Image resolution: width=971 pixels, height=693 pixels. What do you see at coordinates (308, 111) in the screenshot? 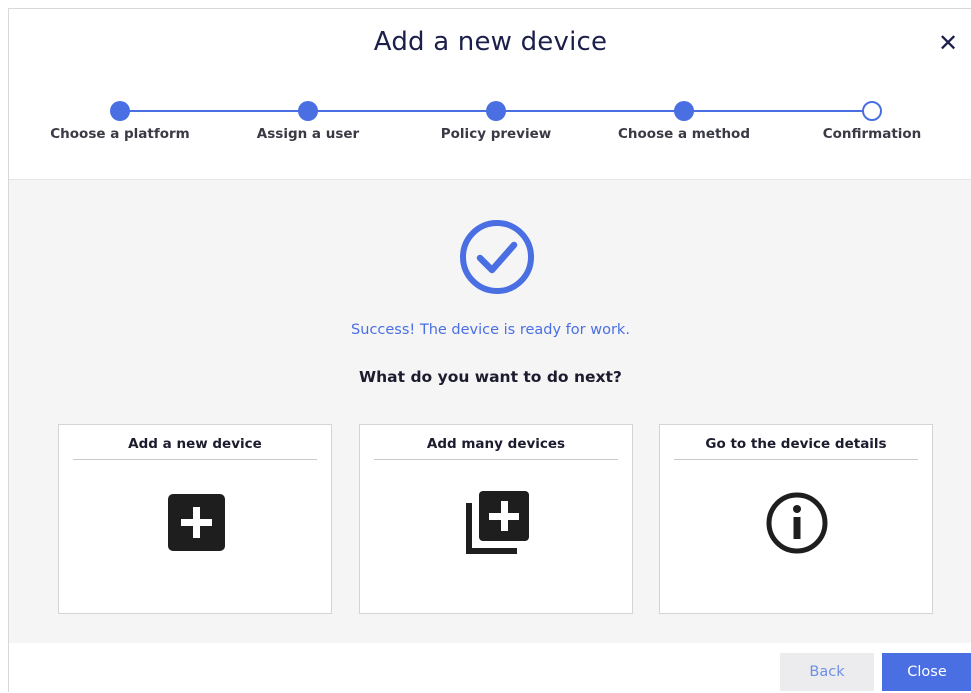
I see `step-dot-assign-a-user` at bounding box center [308, 111].